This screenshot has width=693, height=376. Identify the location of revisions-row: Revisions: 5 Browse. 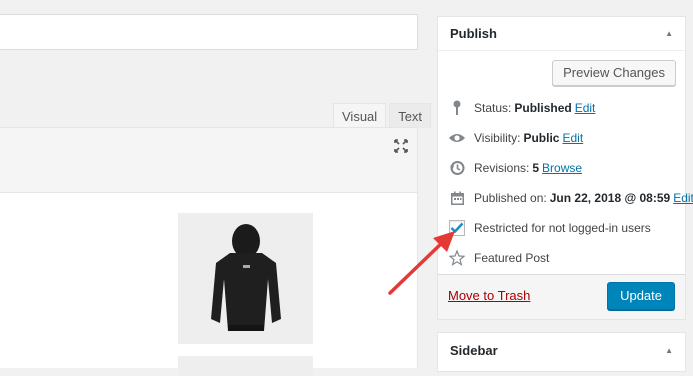
(561, 168).